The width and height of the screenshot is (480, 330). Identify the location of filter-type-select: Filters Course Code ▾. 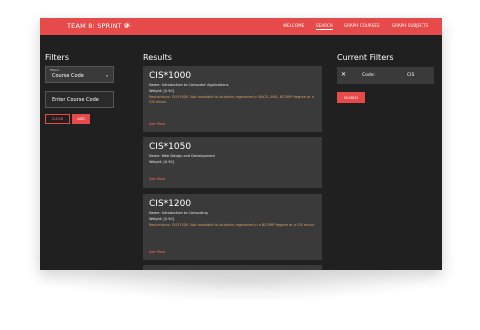
(79, 74).